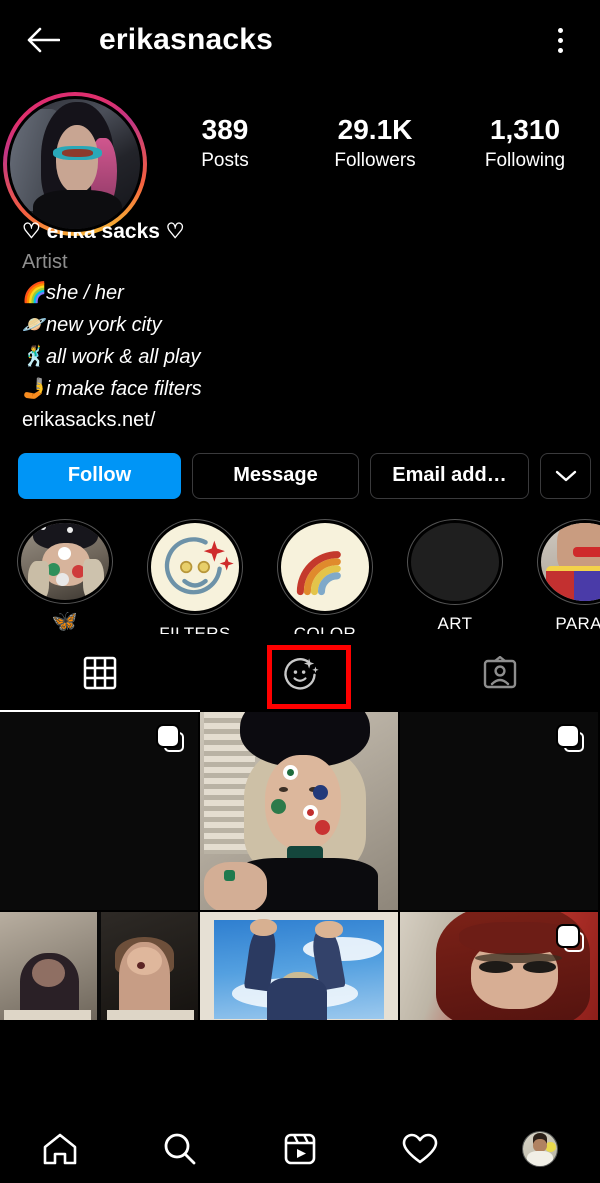 Image resolution: width=600 pixels, height=1183 pixels. I want to click on kebab-menu-icon, so click(560, 40).